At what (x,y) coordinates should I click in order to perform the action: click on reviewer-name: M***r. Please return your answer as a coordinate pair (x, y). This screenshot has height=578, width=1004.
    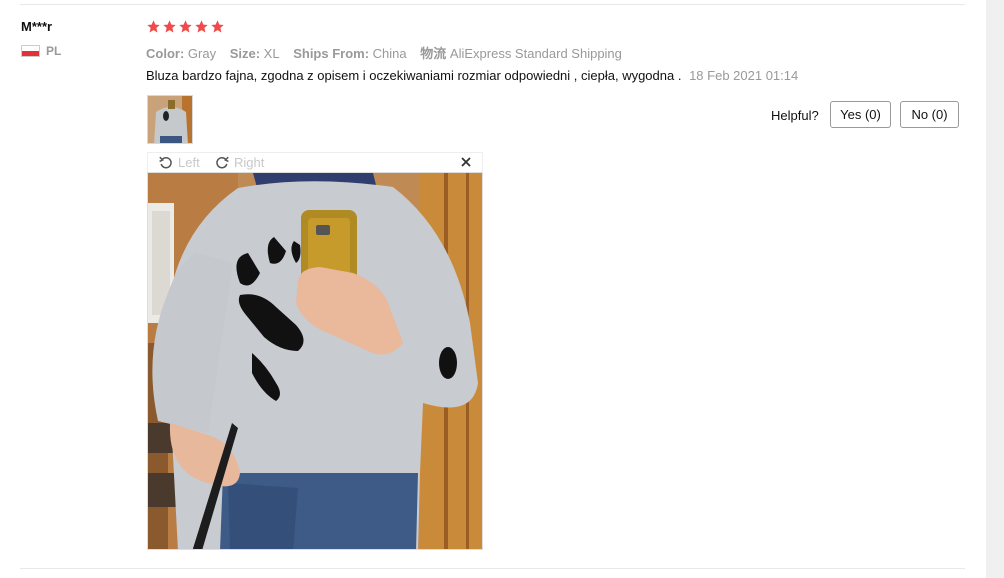
    Looking at the image, I should click on (37, 26).